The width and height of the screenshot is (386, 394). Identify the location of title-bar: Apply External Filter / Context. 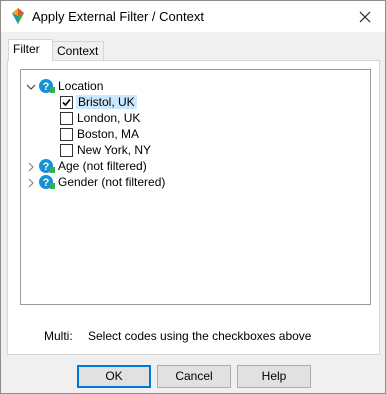
(193, 16).